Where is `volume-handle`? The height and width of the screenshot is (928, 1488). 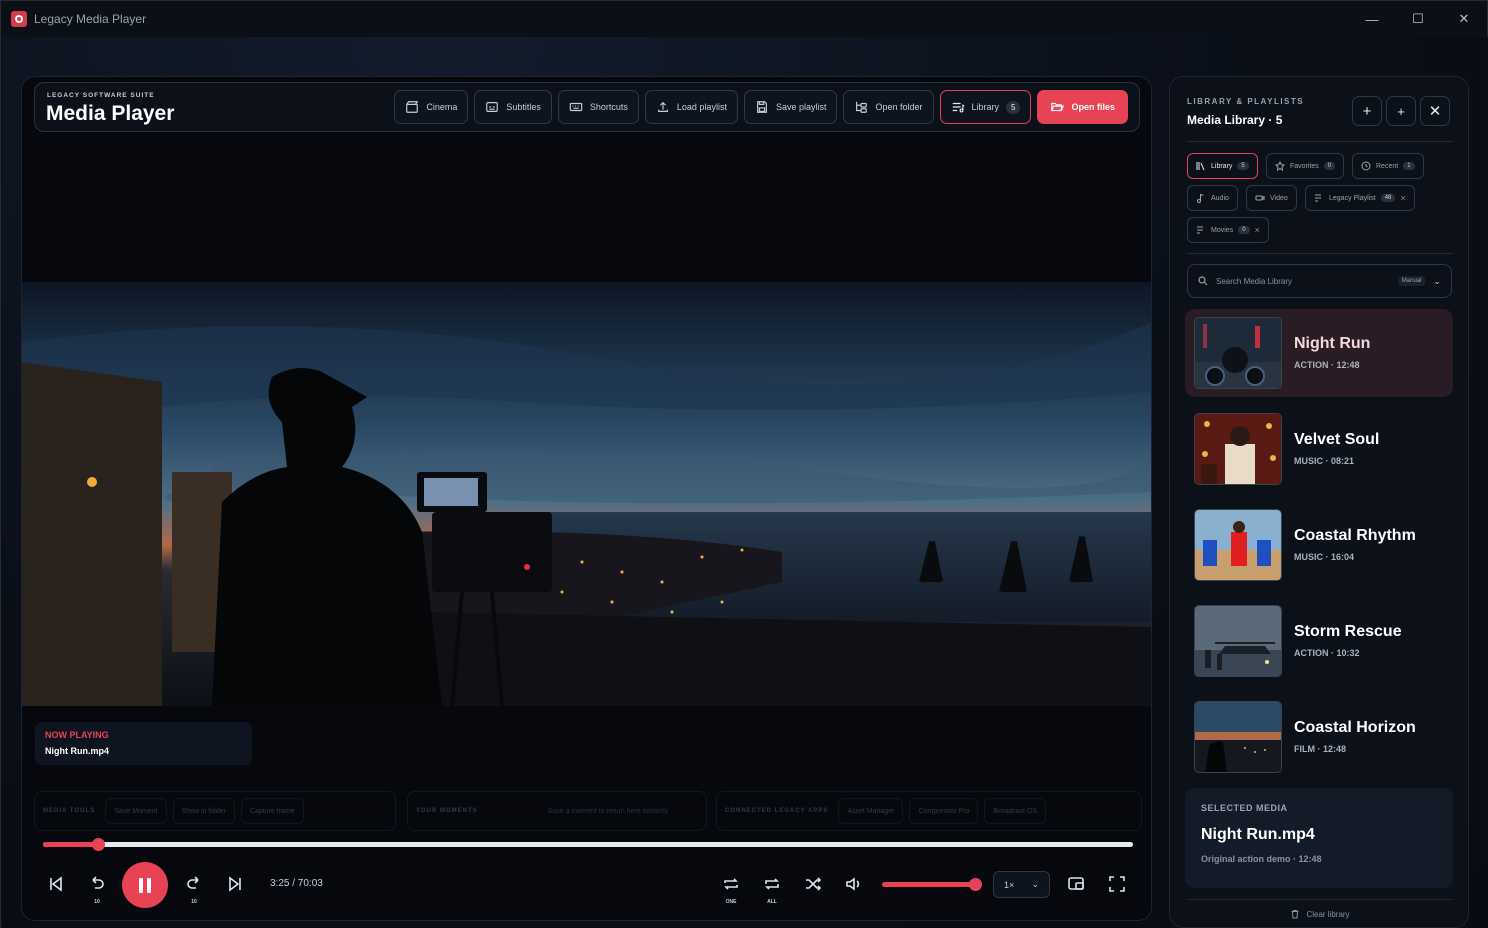 volume-handle is located at coordinates (975, 884).